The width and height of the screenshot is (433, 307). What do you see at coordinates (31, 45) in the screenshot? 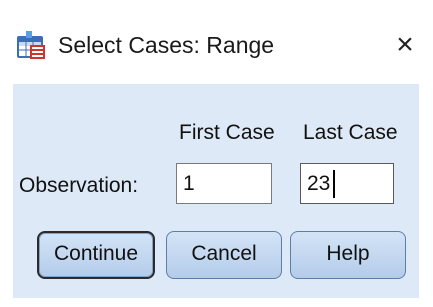
I see `spss-table-icon` at bounding box center [31, 45].